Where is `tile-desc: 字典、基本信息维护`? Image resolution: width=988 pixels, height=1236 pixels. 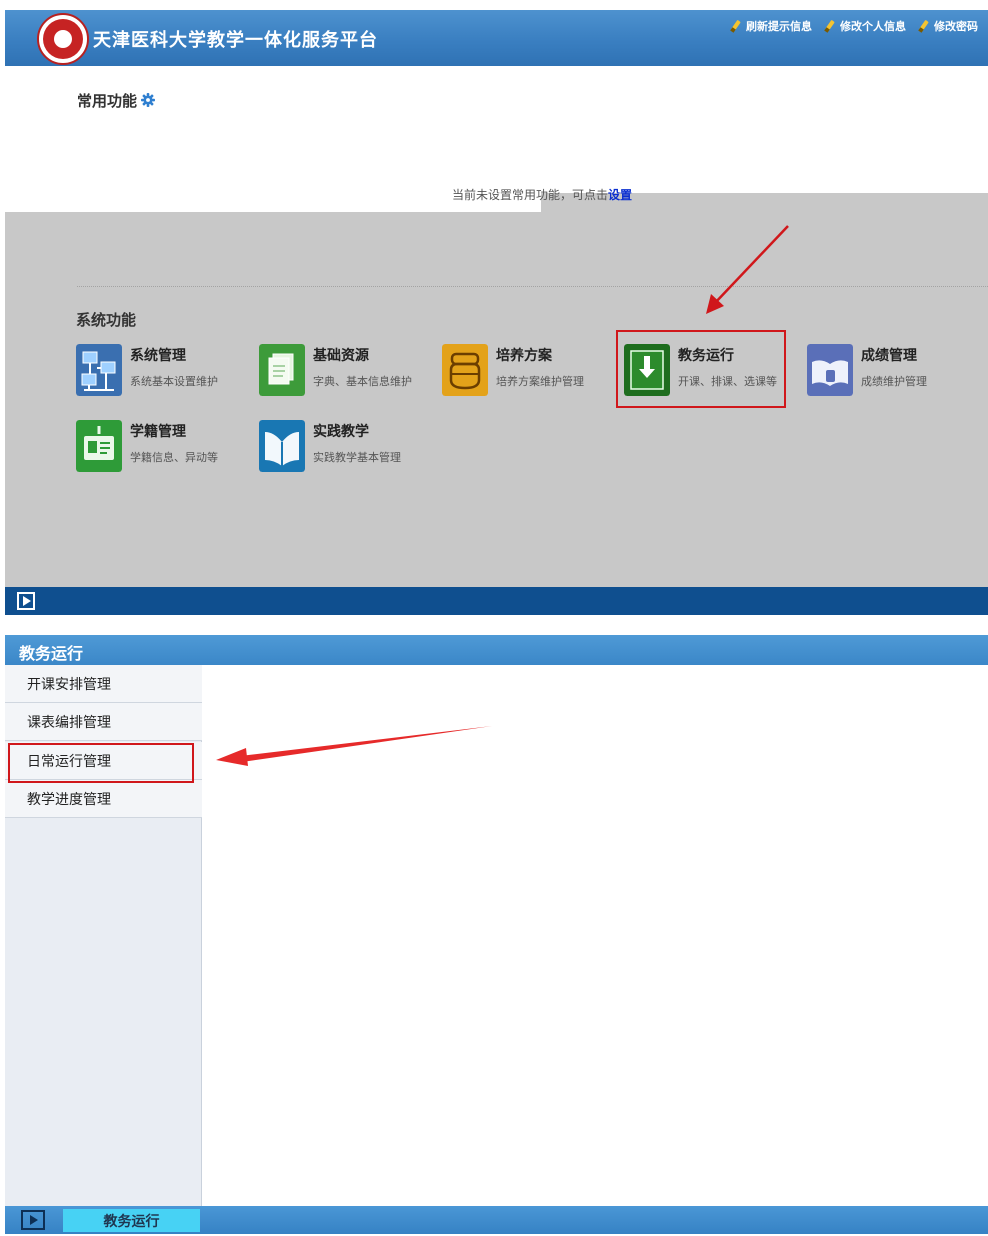
tile-desc: 字典、基本信息维护 is located at coordinates (362, 381).